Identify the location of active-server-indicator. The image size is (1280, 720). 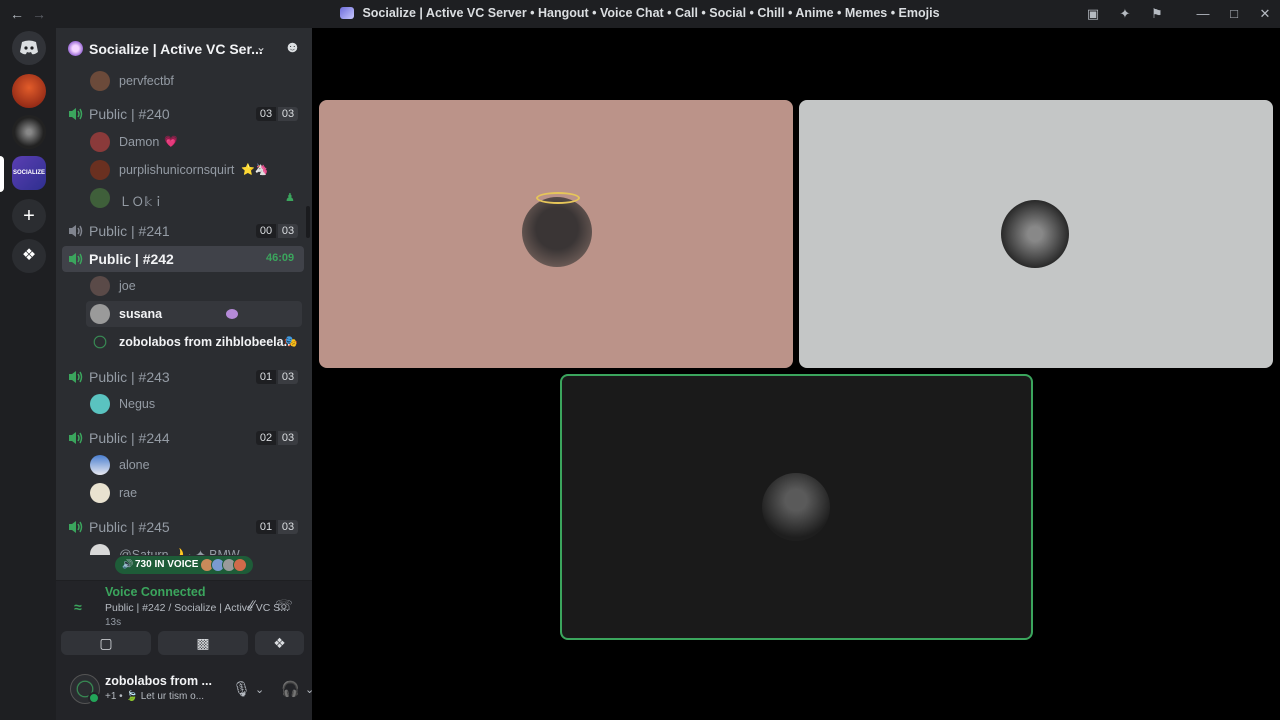
(2, 174).